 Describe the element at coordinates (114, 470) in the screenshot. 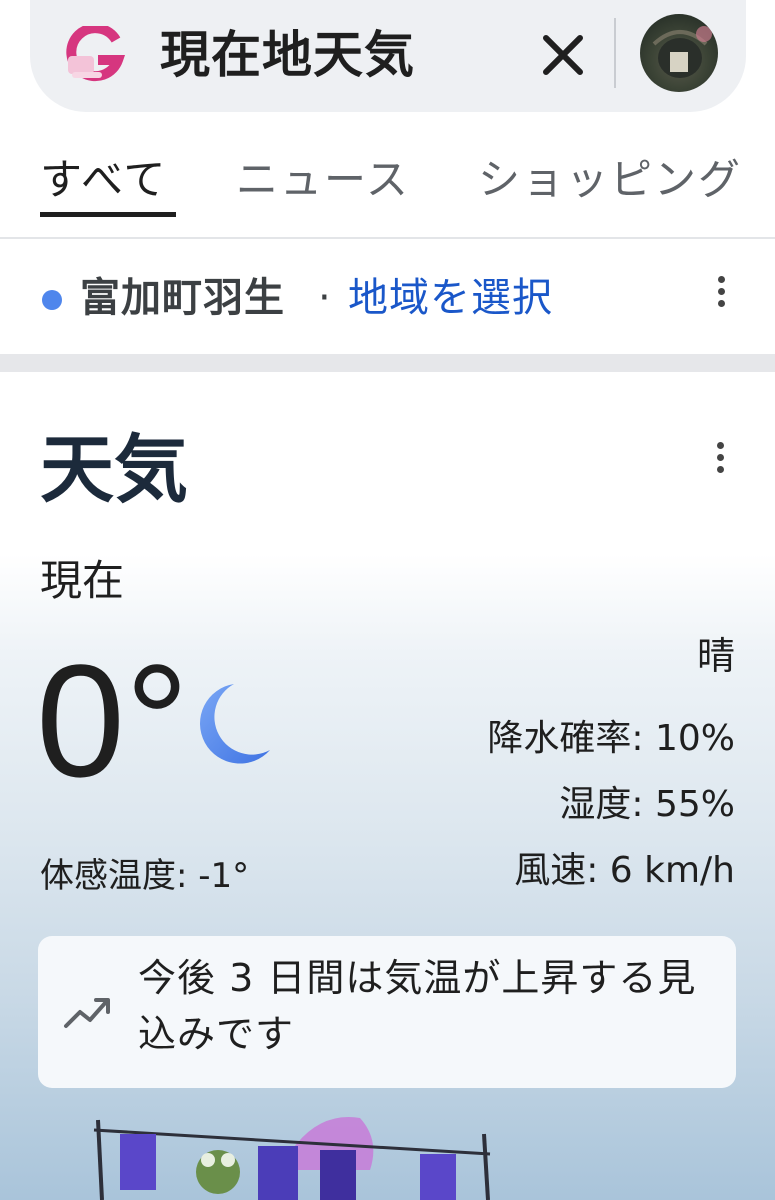

I see `weather-title: 天気` at that location.